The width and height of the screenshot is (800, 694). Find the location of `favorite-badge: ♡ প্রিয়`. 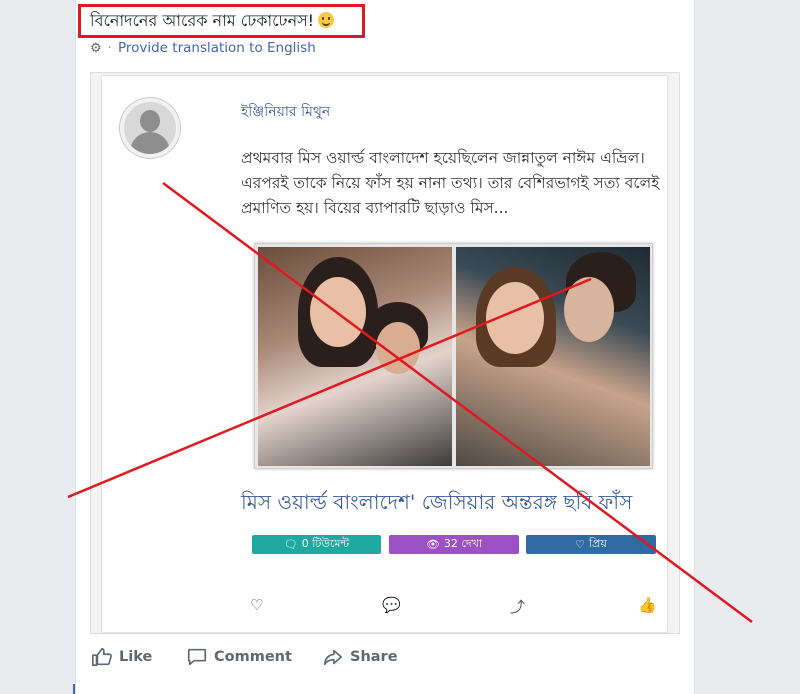

favorite-badge: ♡ প্রিয় is located at coordinates (591, 544).